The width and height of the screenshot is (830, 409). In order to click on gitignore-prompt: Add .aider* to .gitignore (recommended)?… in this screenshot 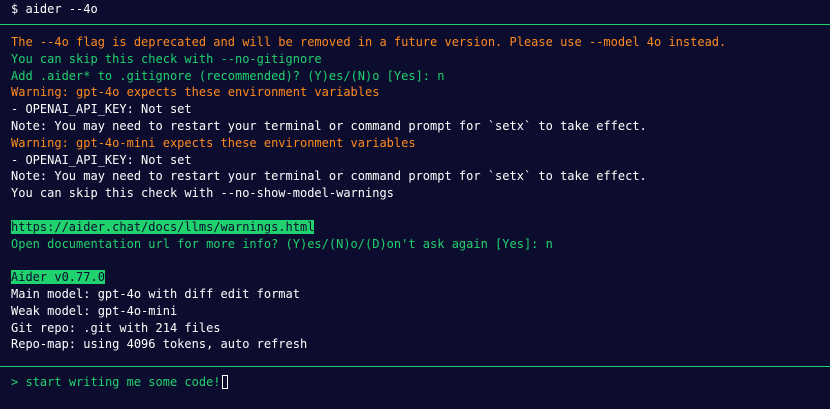, I will do `click(228, 75)`.